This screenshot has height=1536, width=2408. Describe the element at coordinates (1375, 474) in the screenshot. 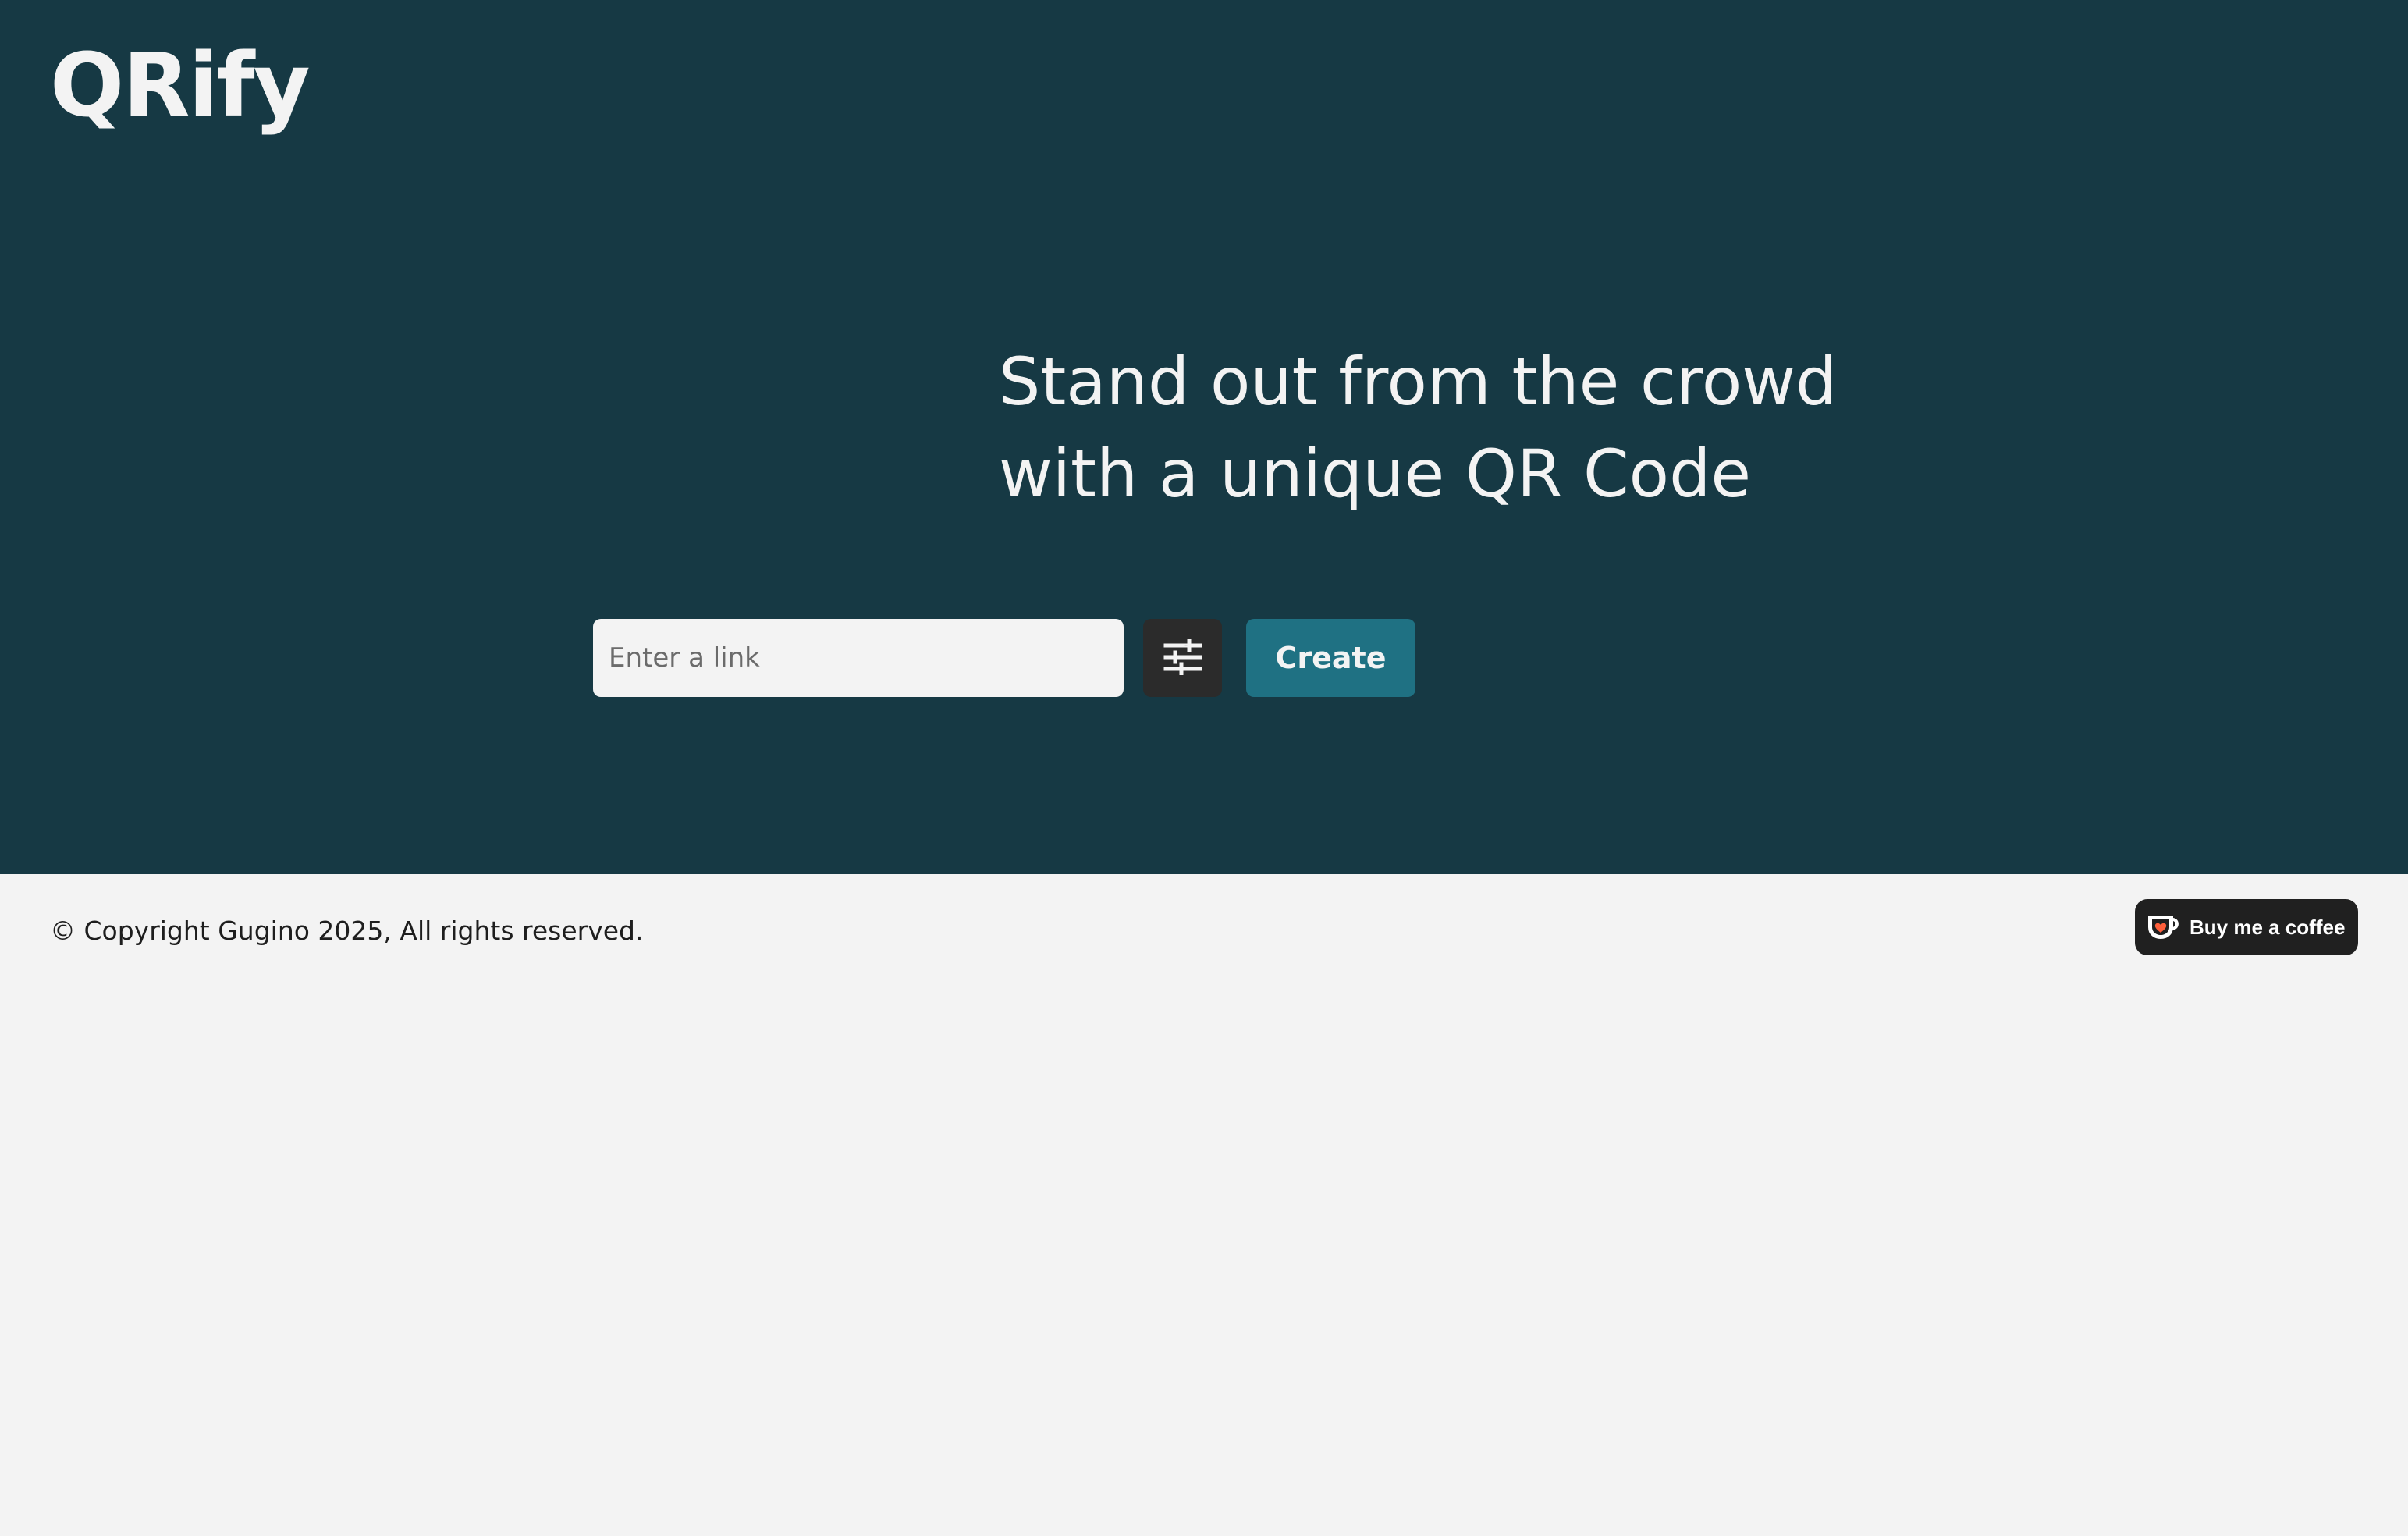

I see `headline-line-2: with a unique QR Code` at that location.